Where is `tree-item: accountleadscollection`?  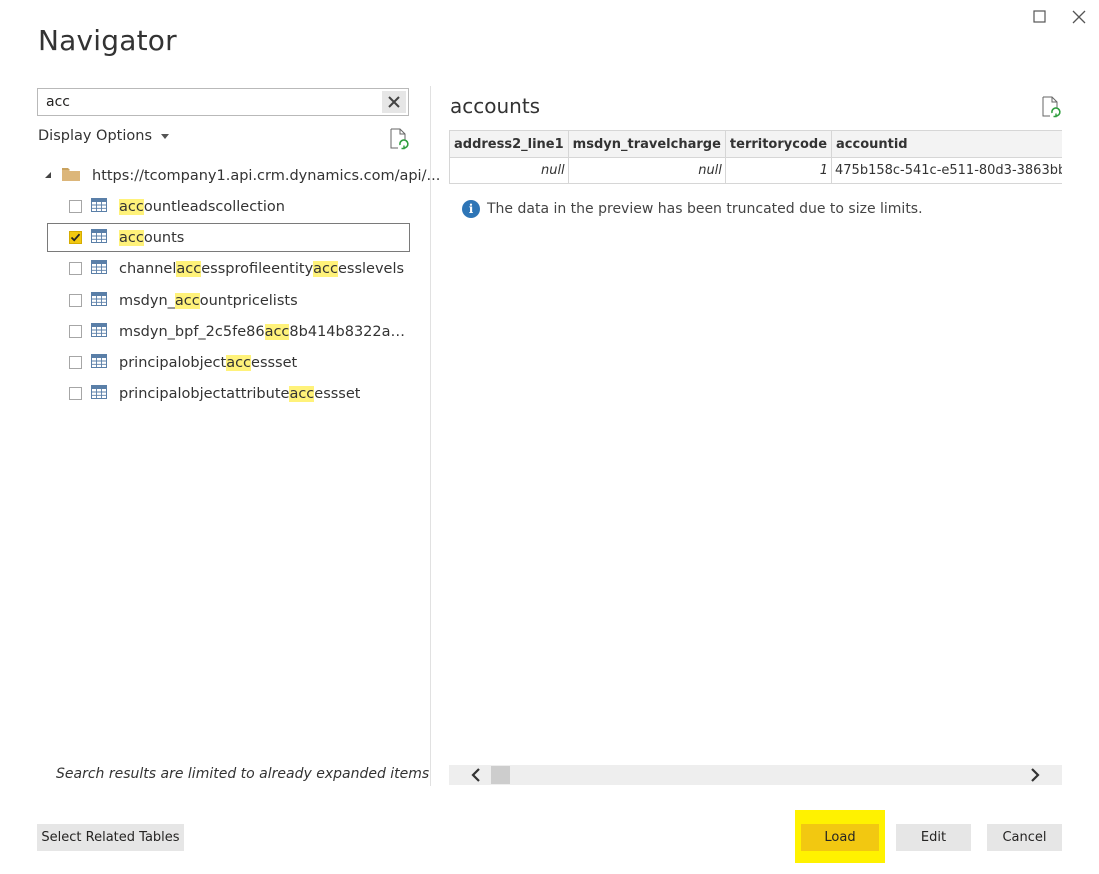 tree-item: accountleadscollection is located at coordinates (228, 206).